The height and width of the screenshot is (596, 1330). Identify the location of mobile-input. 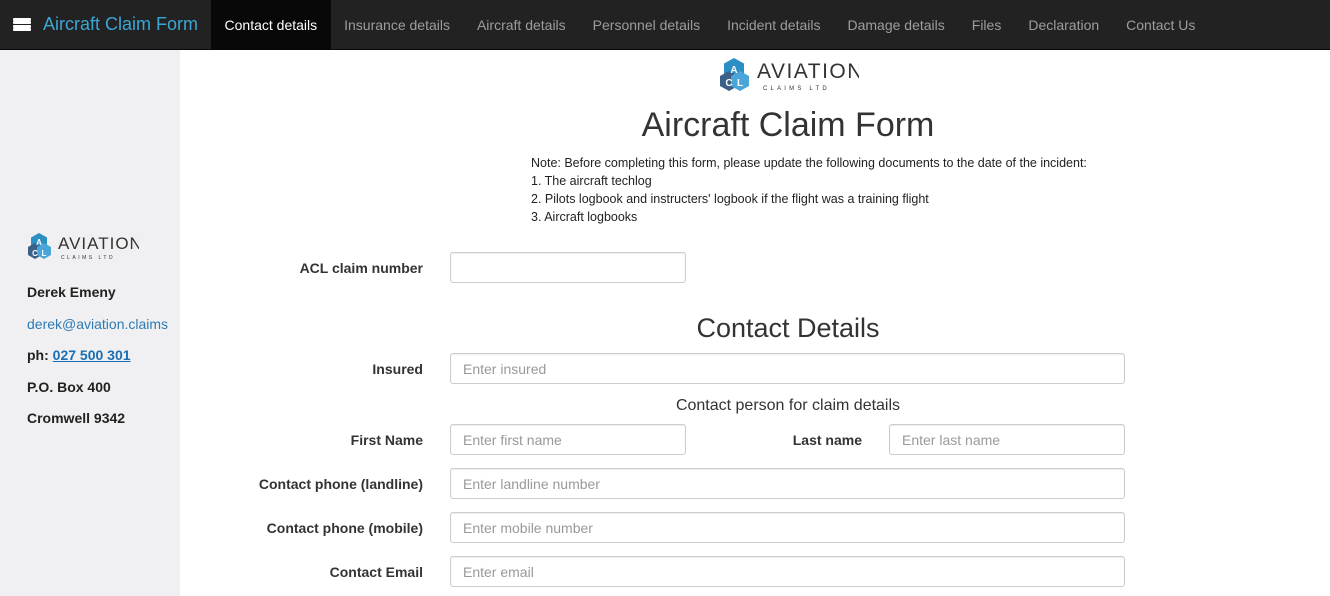
(787, 527).